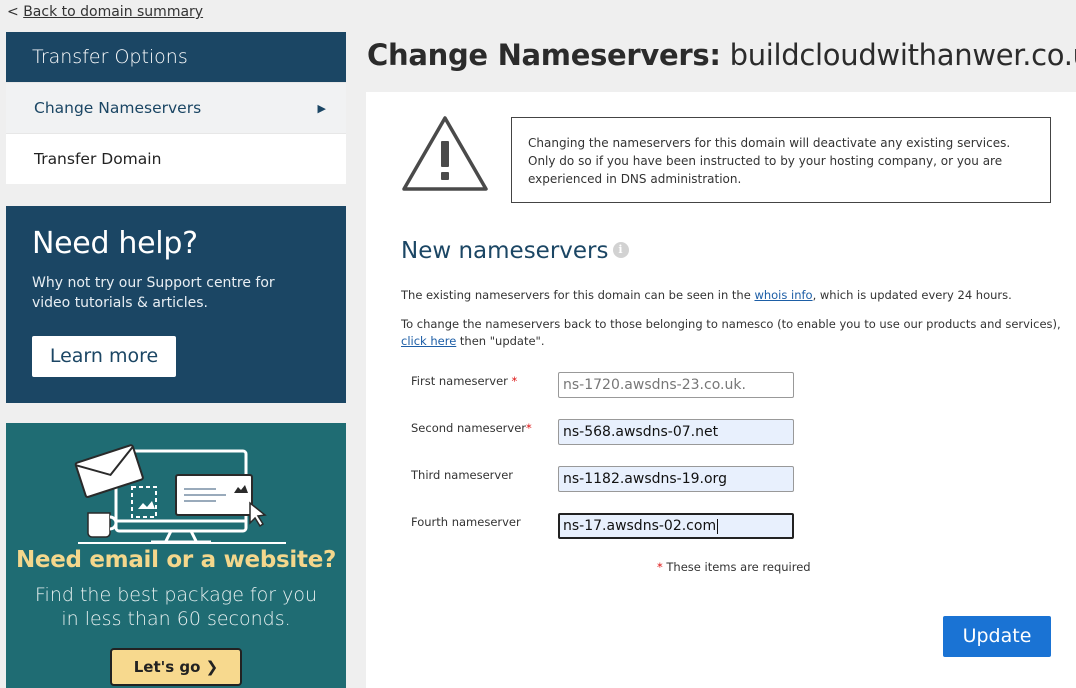 The width and height of the screenshot is (1076, 688). Describe the element at coordinates (176, 158) in the screenshot. I see `sidebar-item-transfer-domain: Transfer Domain` at that location.